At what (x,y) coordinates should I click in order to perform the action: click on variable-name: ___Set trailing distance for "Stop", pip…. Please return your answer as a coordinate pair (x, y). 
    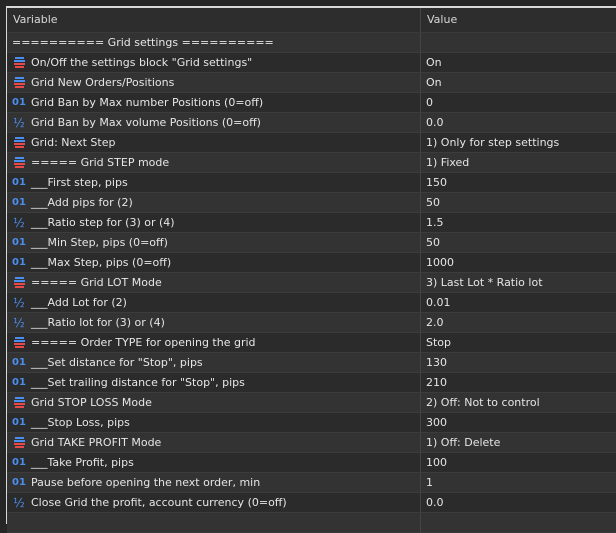
    Looking at the image, I should click on (138, 382).